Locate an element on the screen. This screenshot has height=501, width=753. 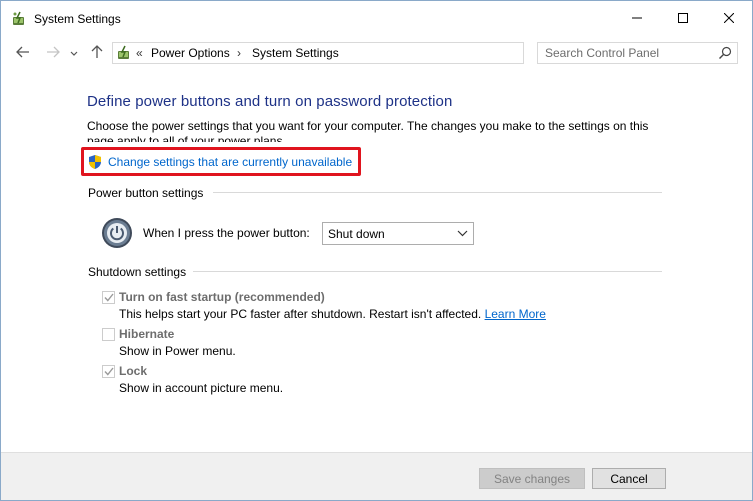
address-bar: « Power Options › System Settings is located at coordinates (371, 53).